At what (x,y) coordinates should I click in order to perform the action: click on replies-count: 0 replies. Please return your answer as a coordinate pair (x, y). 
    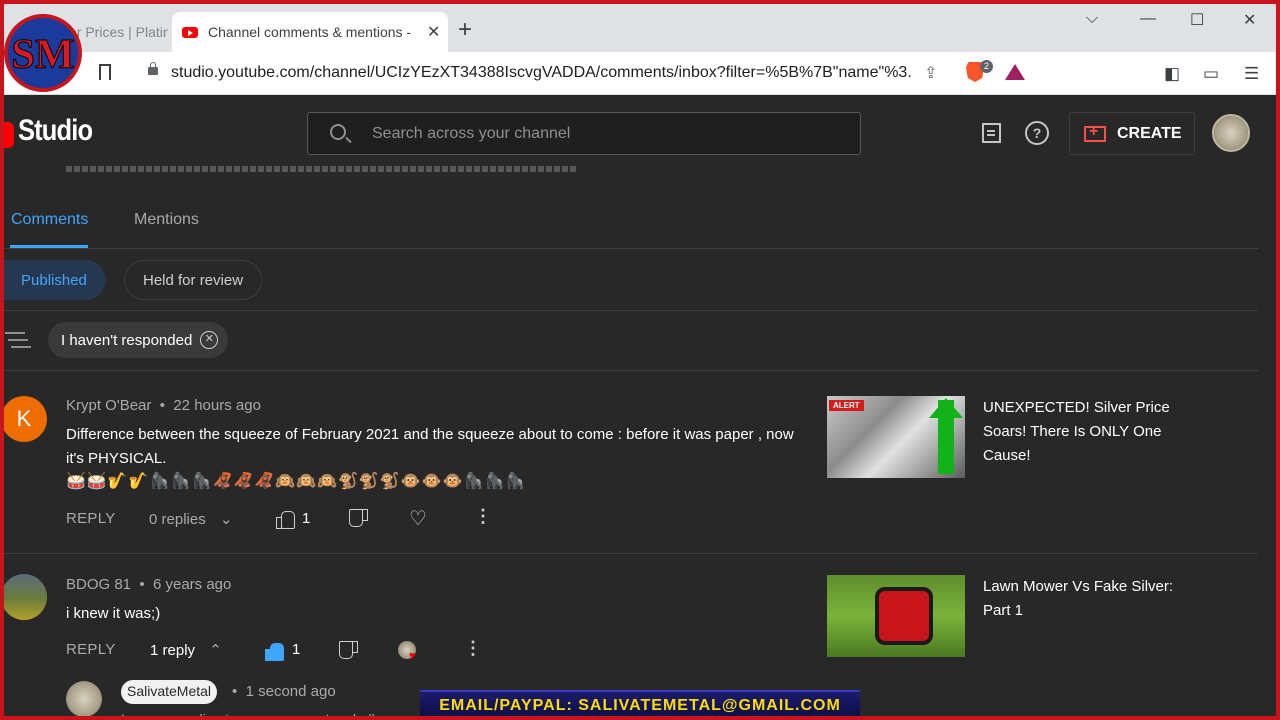
    Looking at the image, I should click on (177, 519).